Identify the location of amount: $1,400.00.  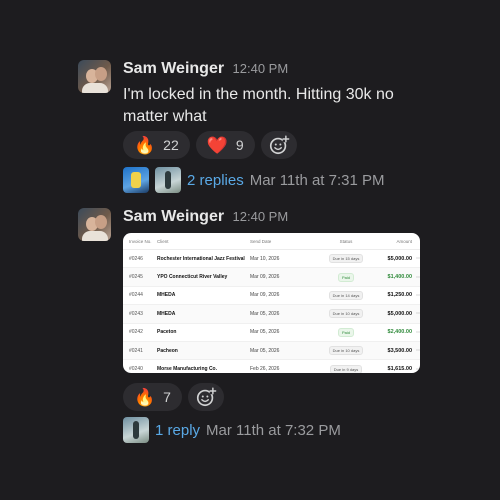
(399, 277).